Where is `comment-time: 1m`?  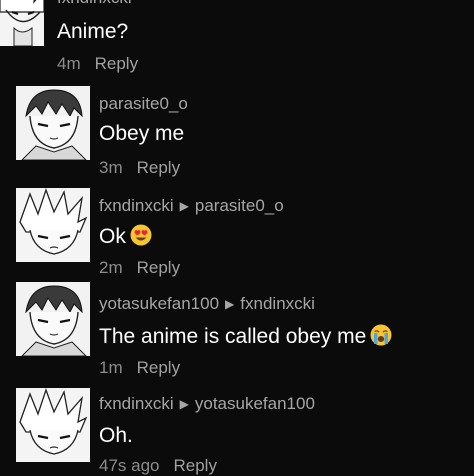 comment-time: 1m is located at coordinates (111, 367).